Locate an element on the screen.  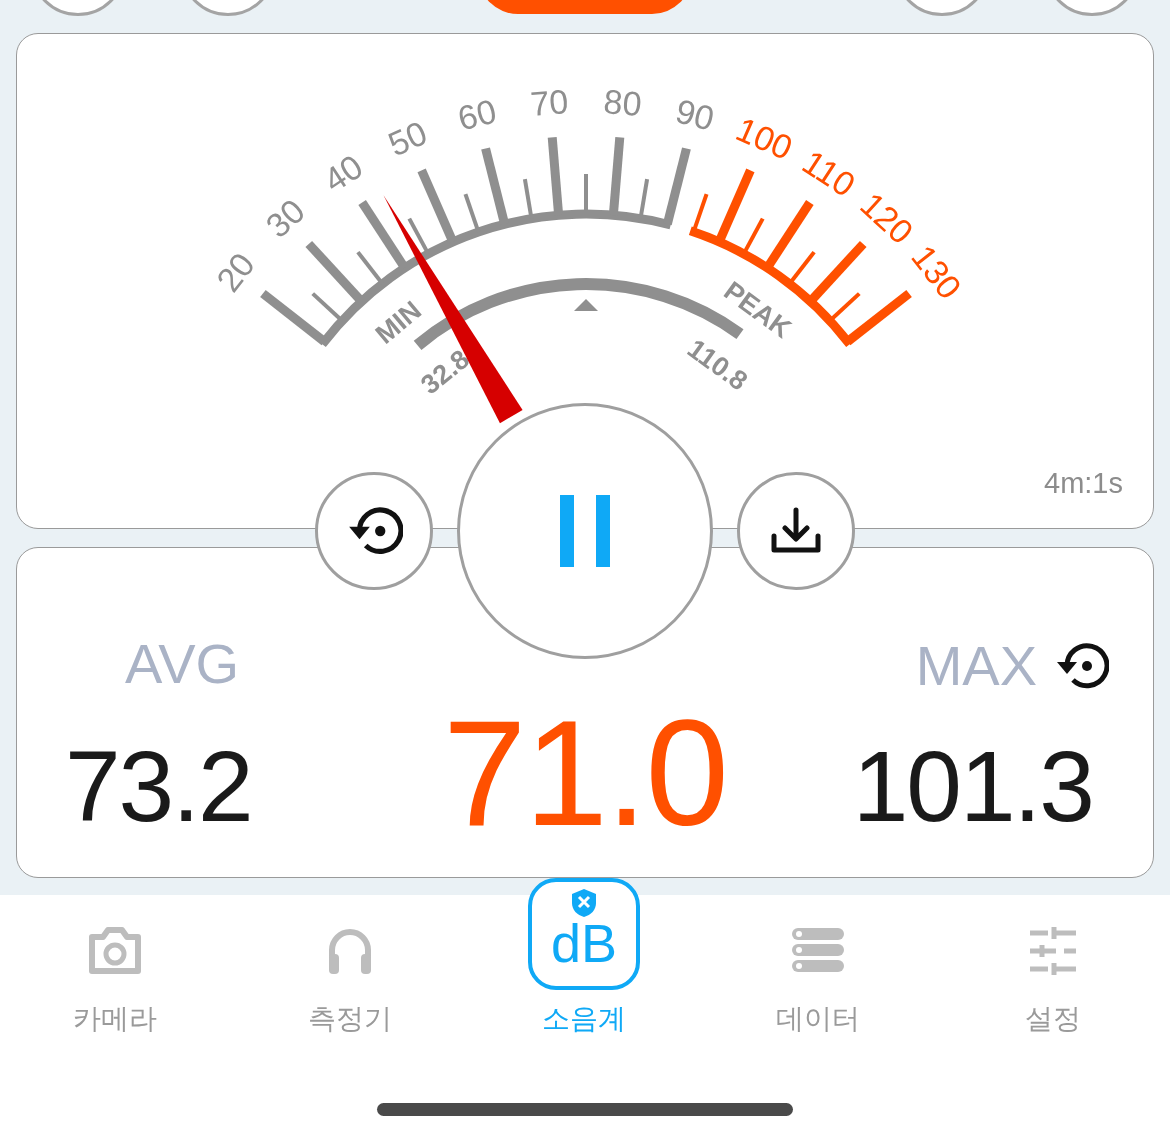
elapsed-time: 4m:1s is located at coordinates (1083, 483).